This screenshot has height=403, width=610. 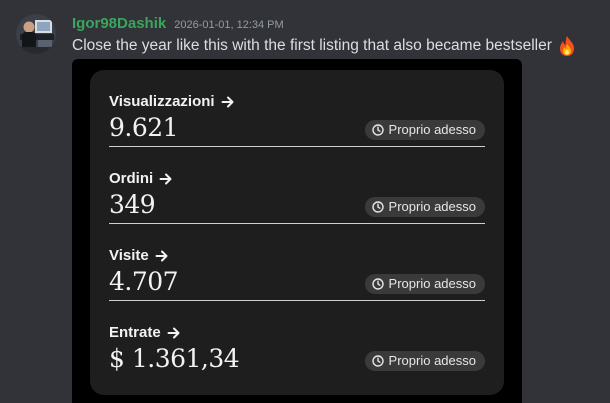 What do you see at coordinates (119, 24) in the screenshot?
I see `username: Igor98Dashik` at bounding box center [119, 24].